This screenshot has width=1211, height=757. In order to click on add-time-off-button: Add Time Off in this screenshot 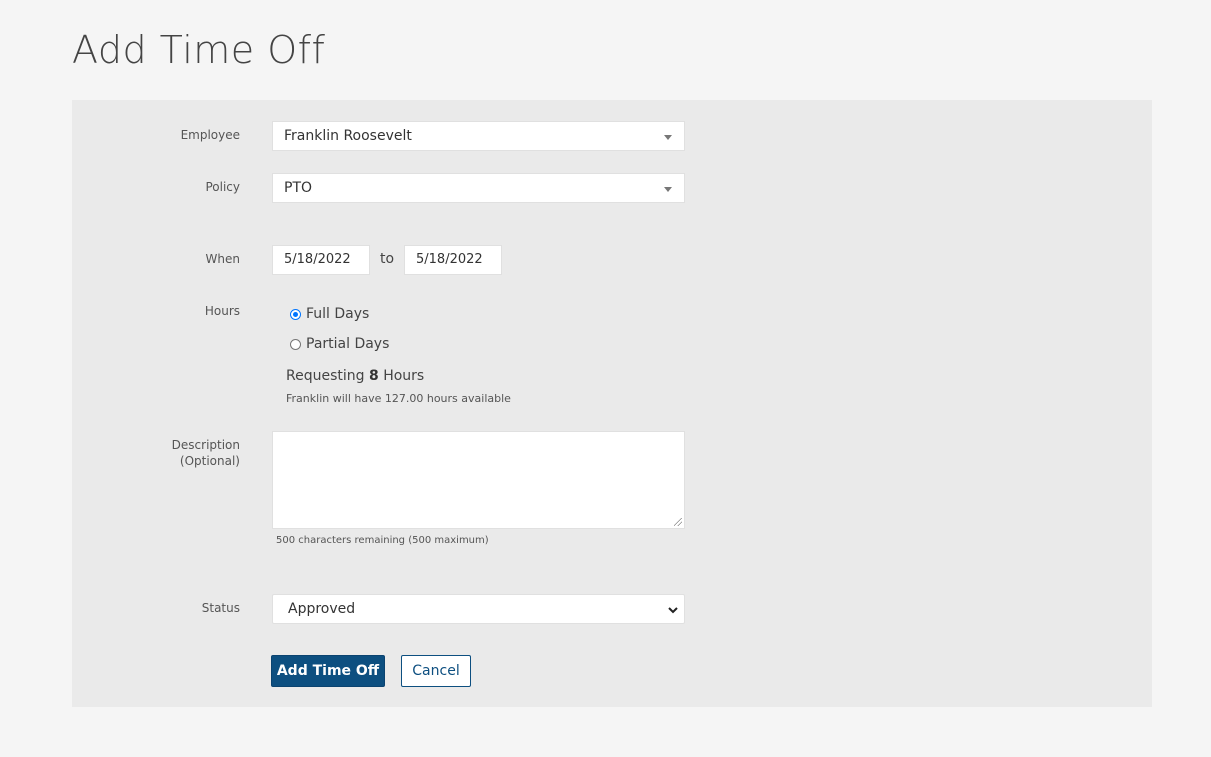, I will do `click(328, 671)`.